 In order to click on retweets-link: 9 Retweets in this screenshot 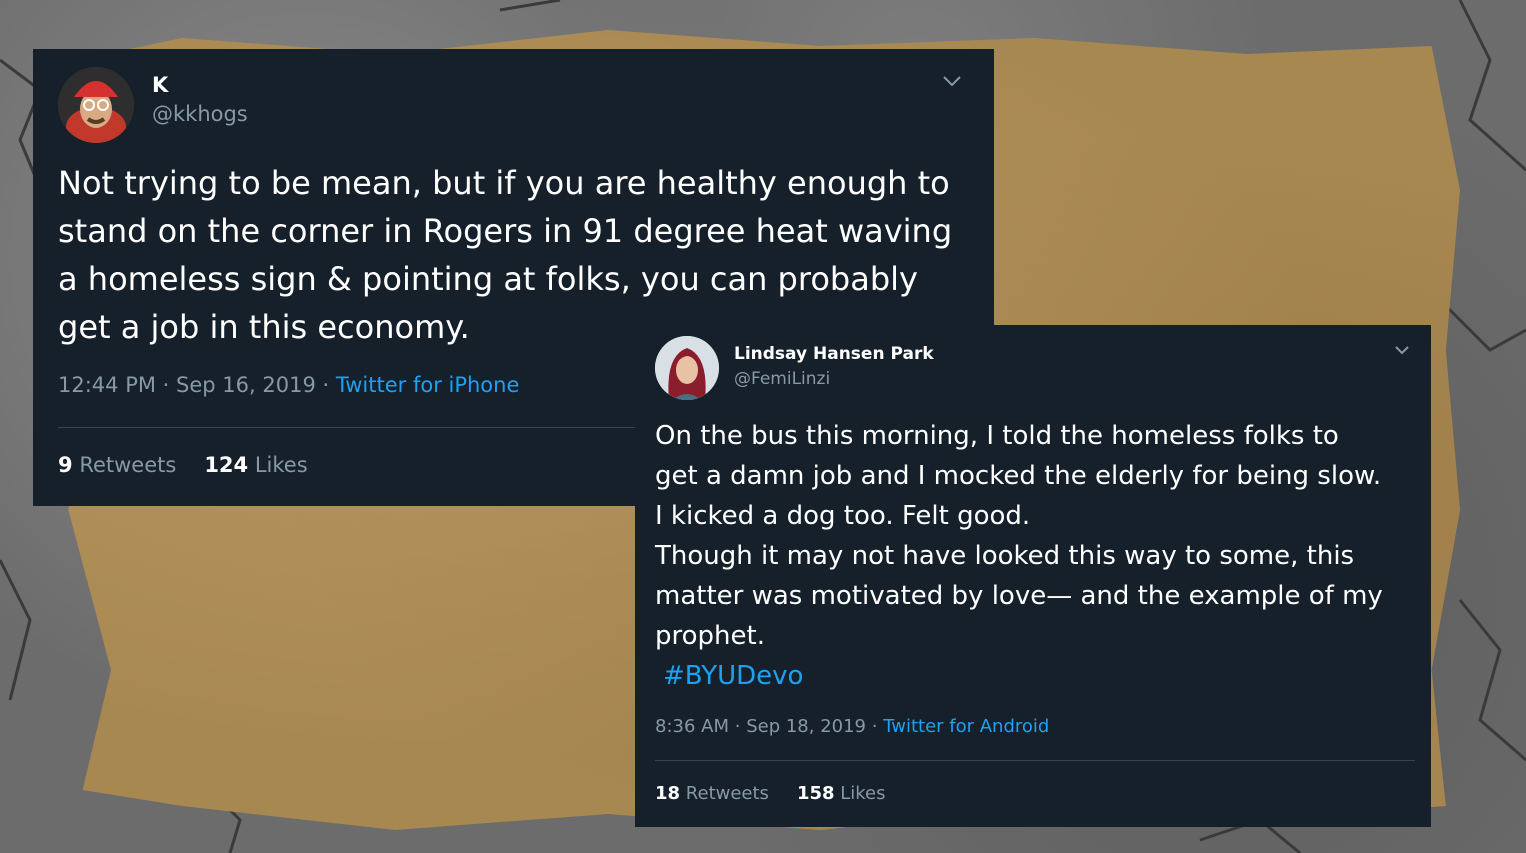, I will do `click(117, 465)`.